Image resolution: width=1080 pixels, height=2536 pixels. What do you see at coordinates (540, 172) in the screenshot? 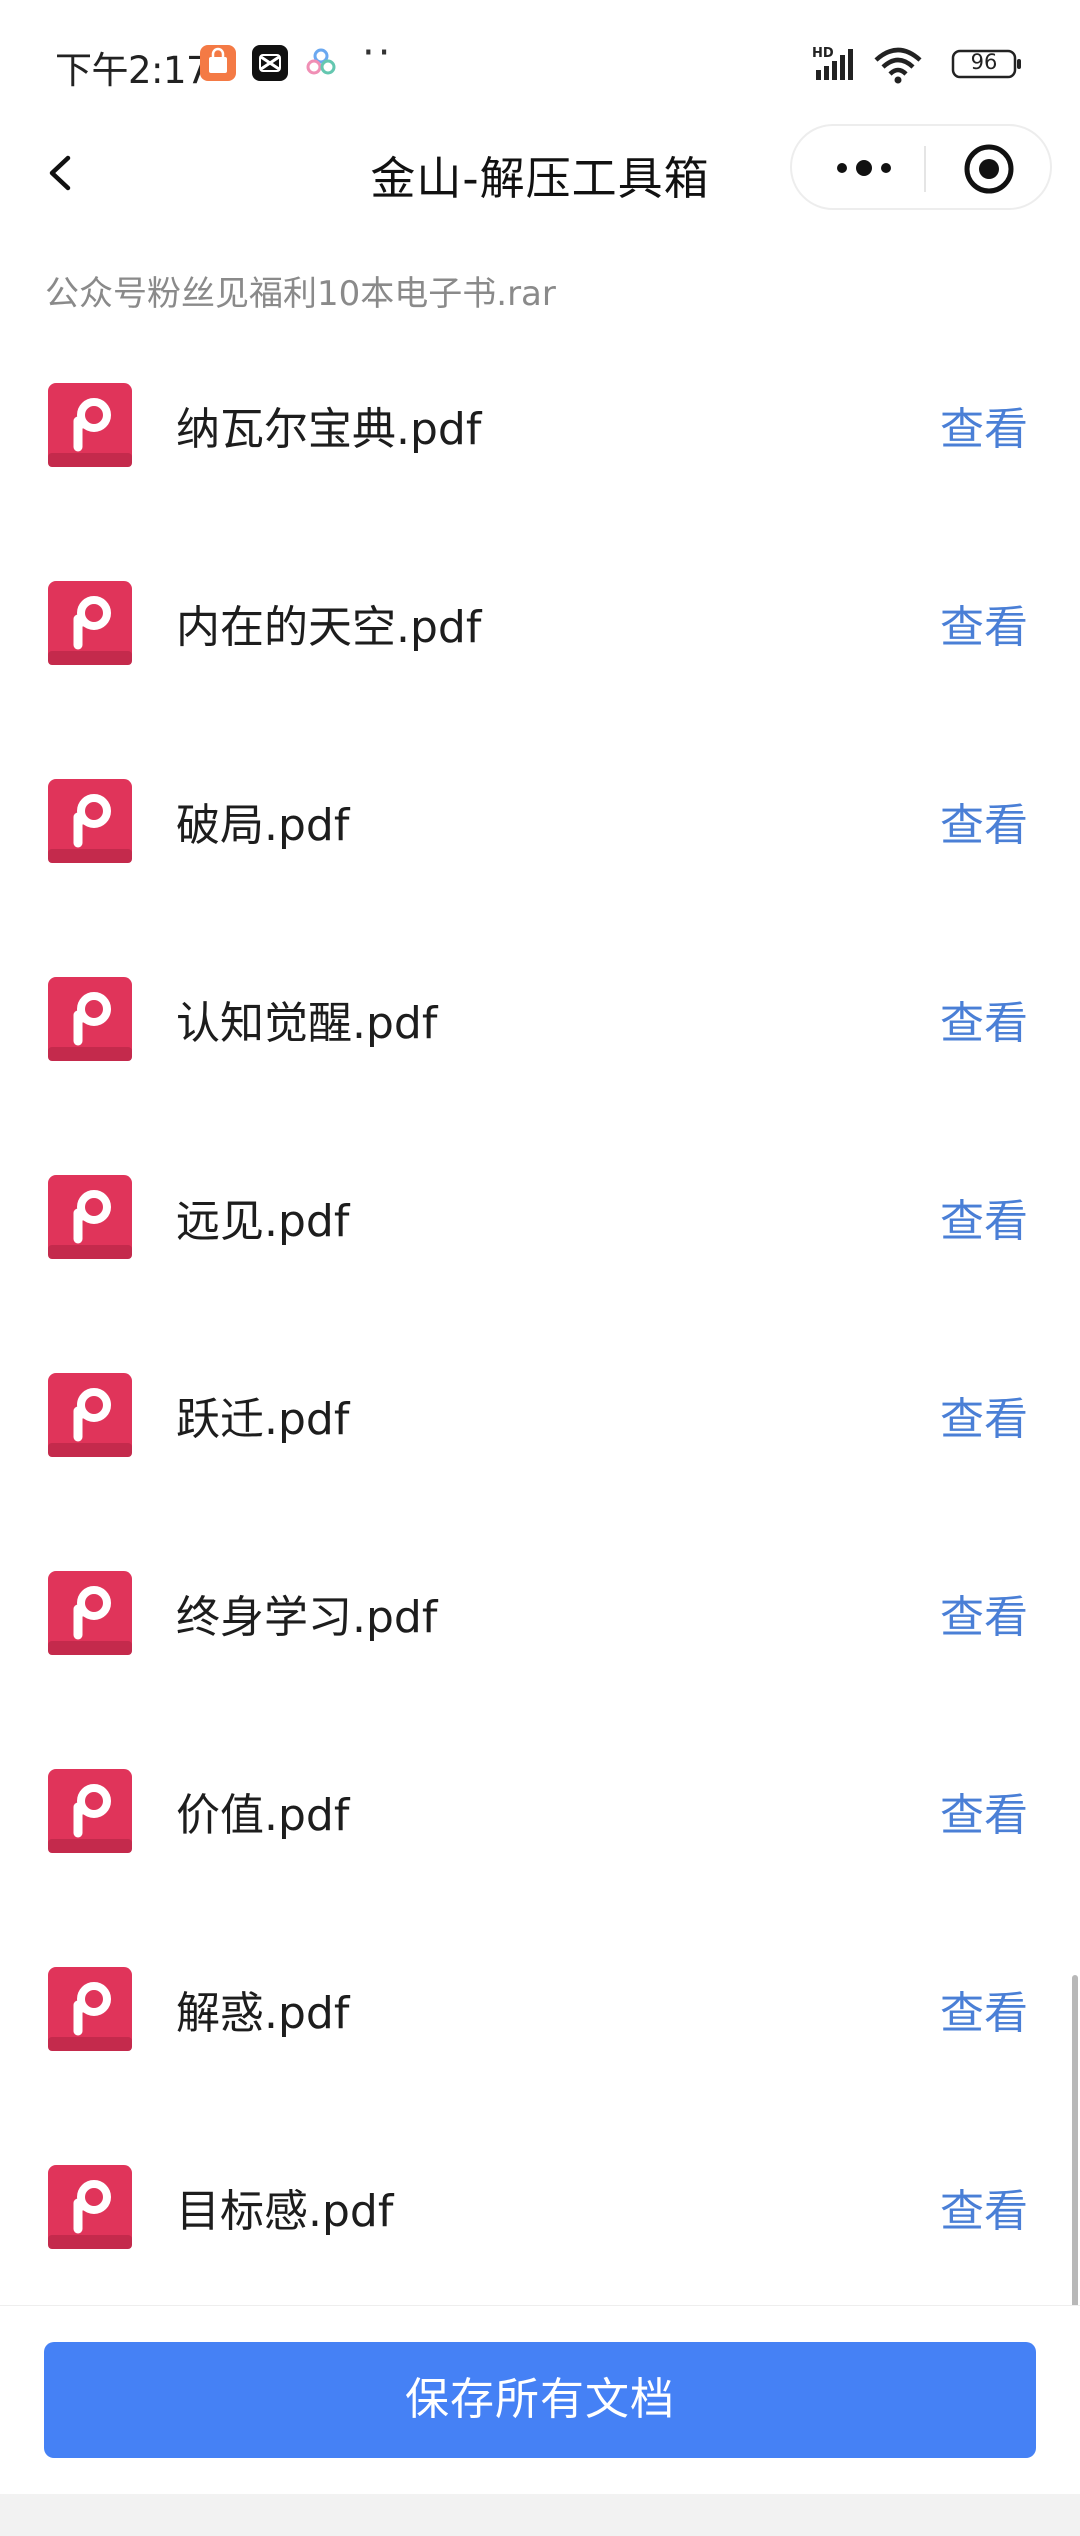
I see `nav-bar: 金山-解压工具箱` at bounding box center [540, 172].